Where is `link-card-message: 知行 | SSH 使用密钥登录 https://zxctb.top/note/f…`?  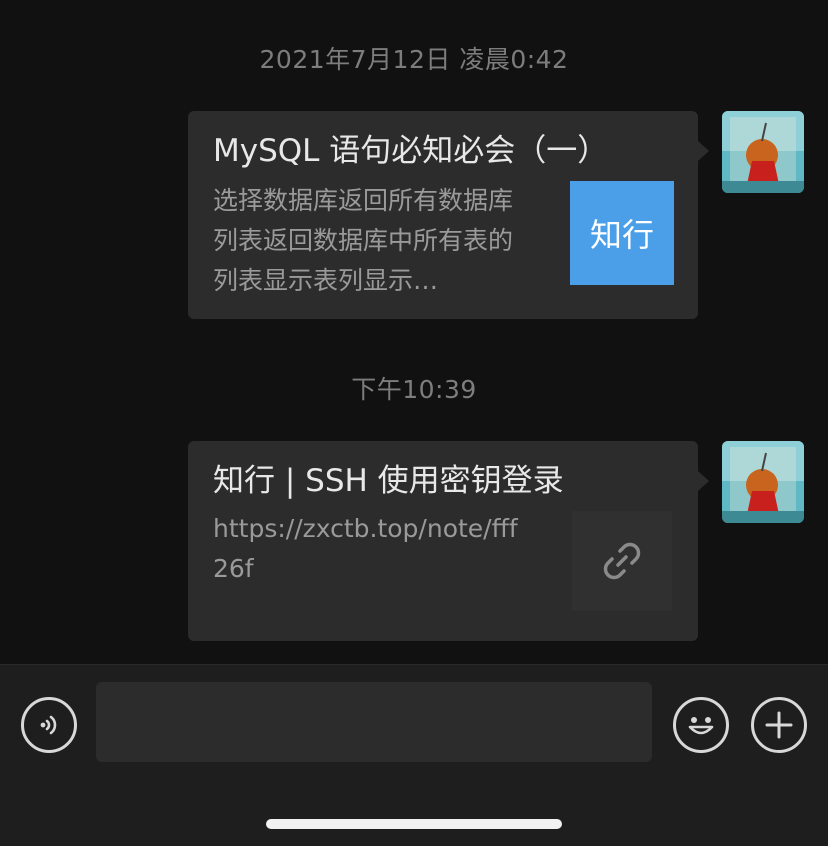
link-card-message: 知行 | SSH 使用密钥登录 https://zxctb.top/note/f… is located at coordinates (448, 541).